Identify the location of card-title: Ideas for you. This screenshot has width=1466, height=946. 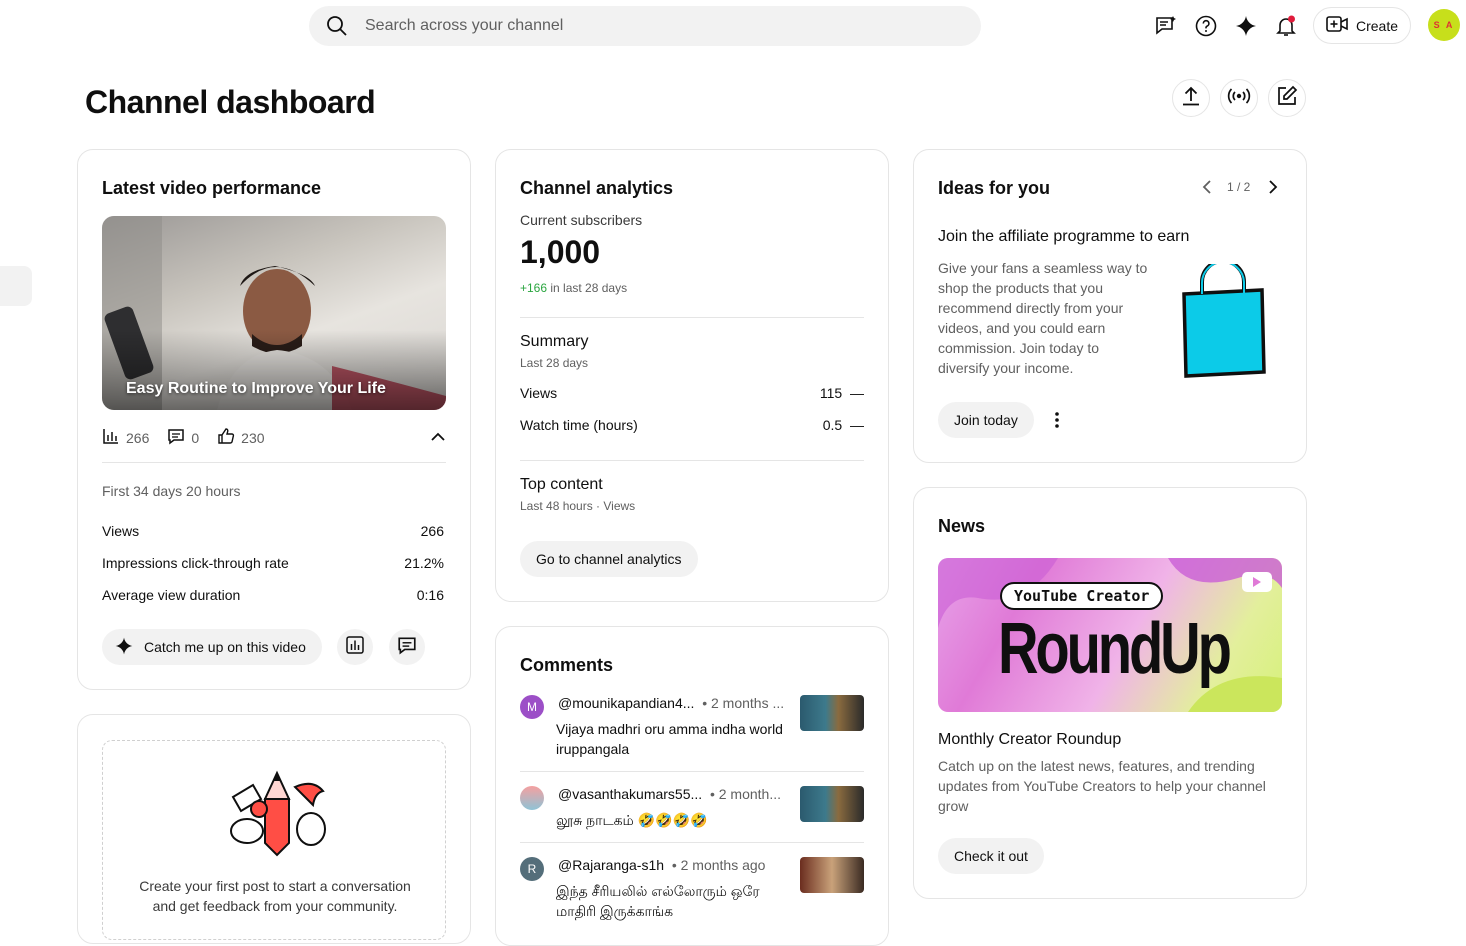
(994, 188).